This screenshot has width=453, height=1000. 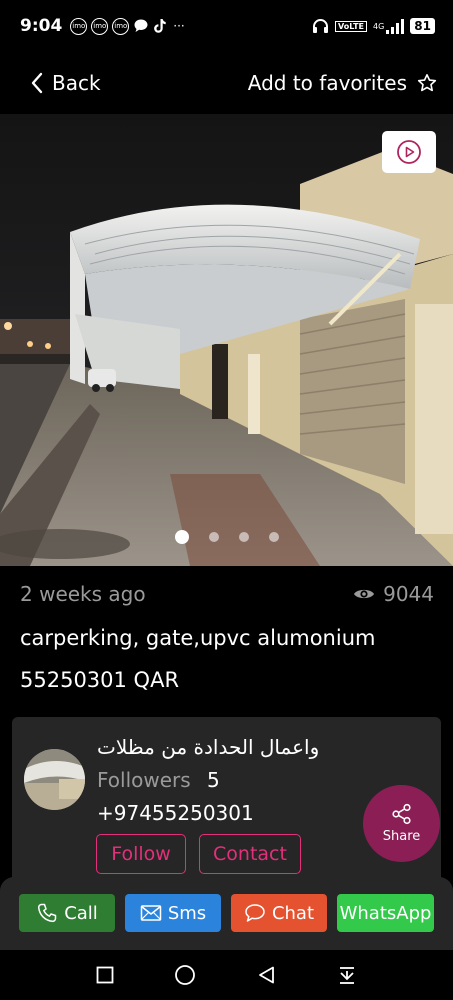 I want to click on chevron-left-icon, so click(x=37, y=83).